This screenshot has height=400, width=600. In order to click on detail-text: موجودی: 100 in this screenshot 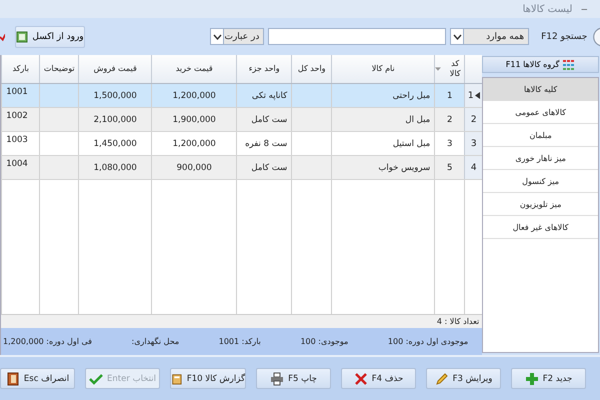, I will do `click(324, 341)`.